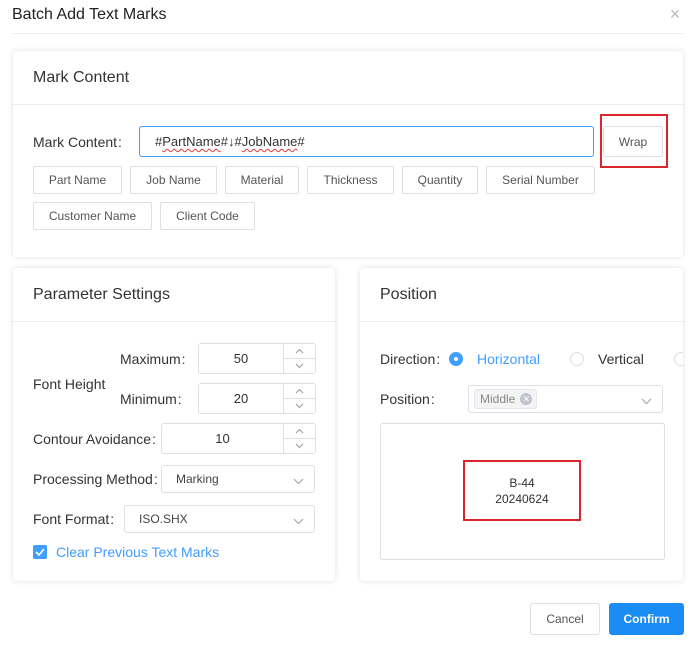 Image resolution: width=695 pixels, height=650 pixels. I want to click on parameter-settings-heading: Parameter Settings, so click(174, 295).